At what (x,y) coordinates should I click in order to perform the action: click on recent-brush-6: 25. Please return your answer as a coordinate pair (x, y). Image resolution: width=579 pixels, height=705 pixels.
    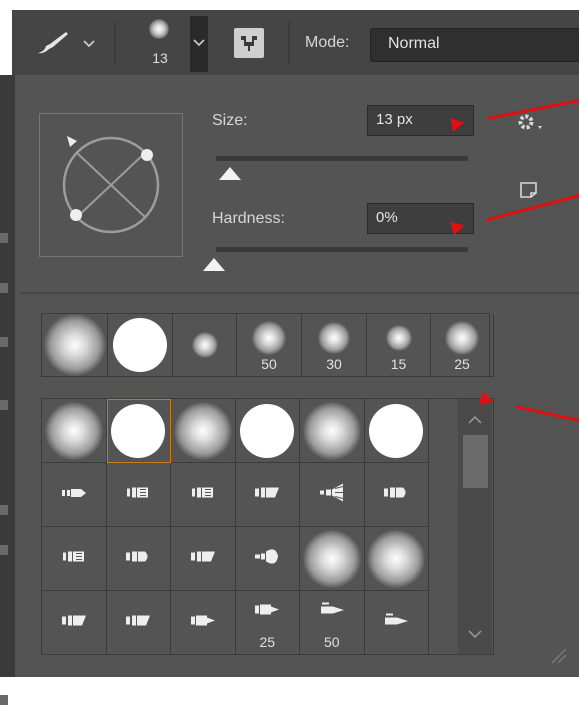
    Looking at the image, I should click on (462, 345).